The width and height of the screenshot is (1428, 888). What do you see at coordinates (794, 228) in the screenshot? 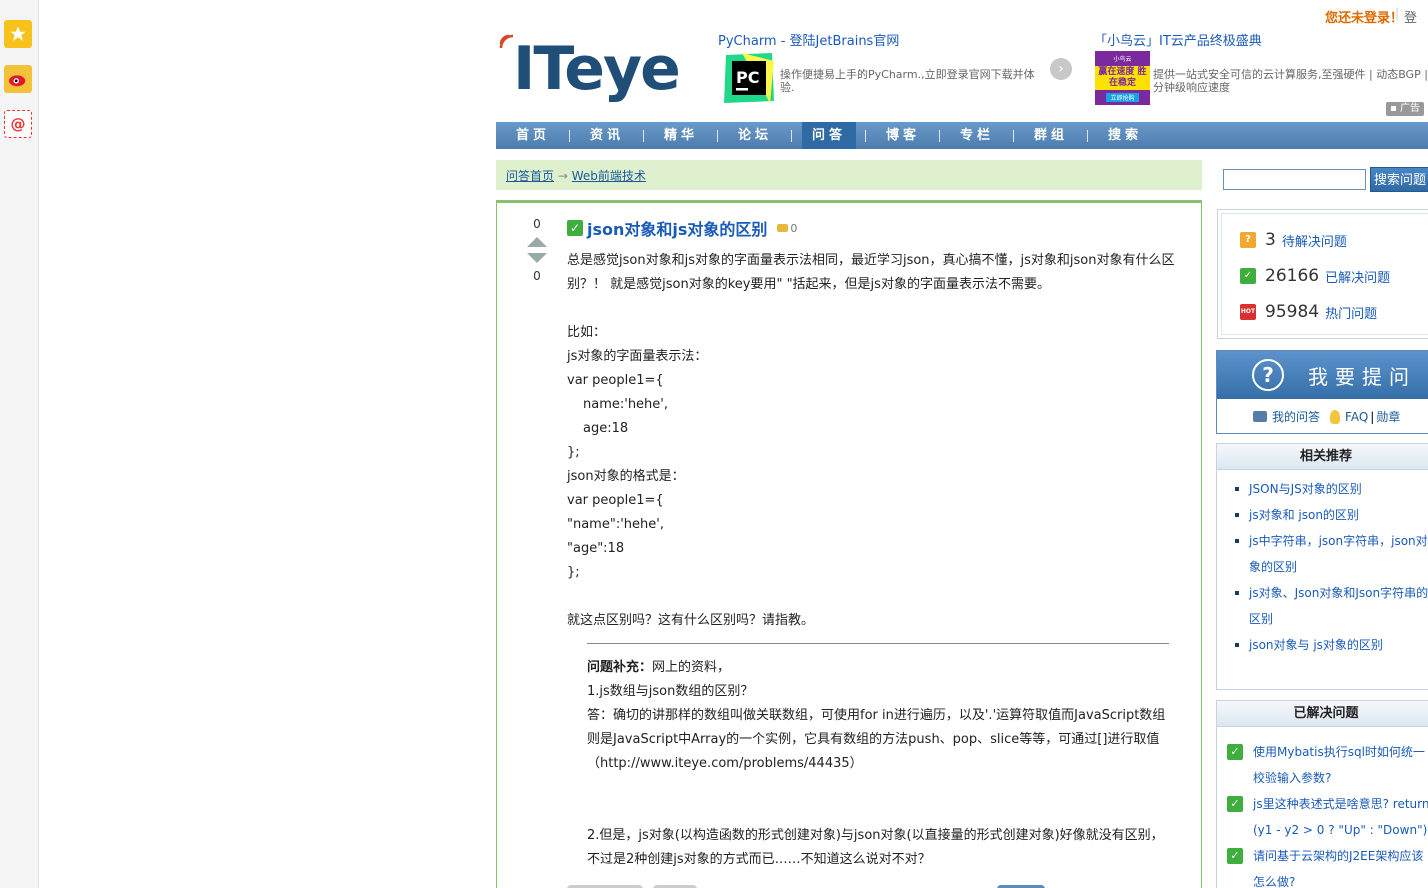
I see `question-reward-value: 0` at bounding box center [794, 228].